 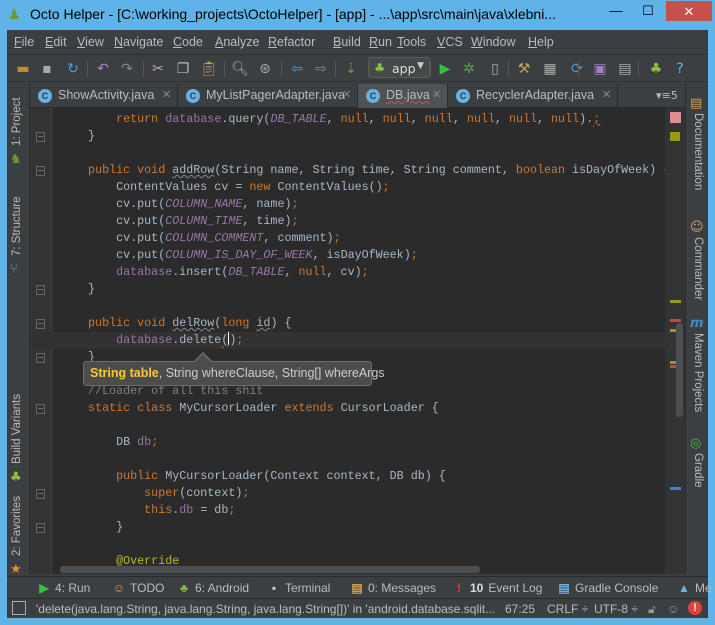 I want to click on code-line: database.delete();, so click(x=347, y=340).